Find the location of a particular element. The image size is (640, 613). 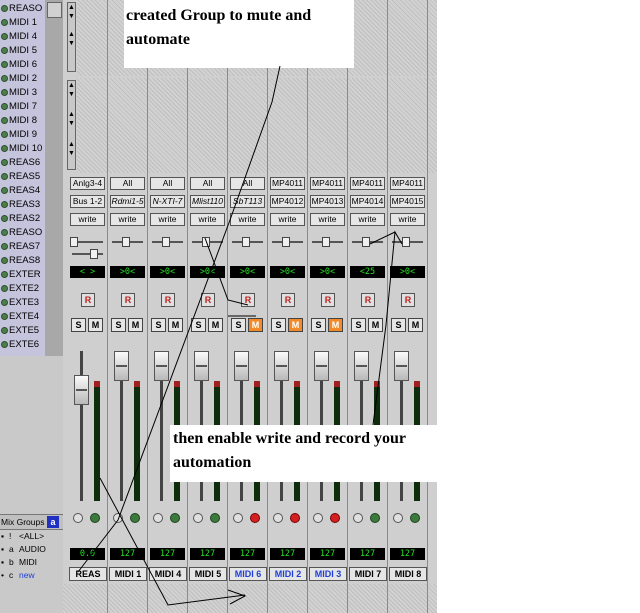

track-list-item: MIDI 2 is located at coordinates (22, 79).